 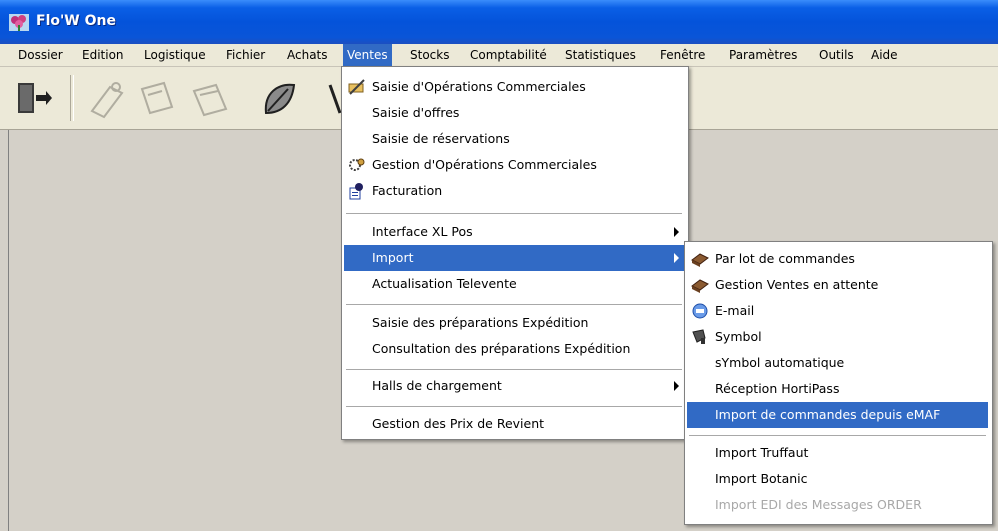 I want to click on menu-comptabilite: Comptabilité, so click(x=508, y=55).